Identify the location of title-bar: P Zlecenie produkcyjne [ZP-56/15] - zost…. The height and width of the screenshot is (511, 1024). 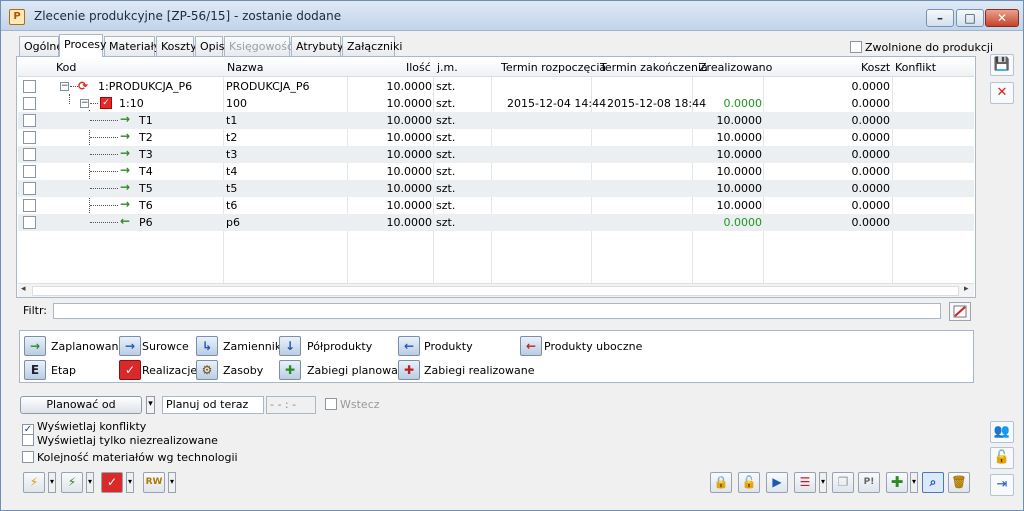
(512, 16).